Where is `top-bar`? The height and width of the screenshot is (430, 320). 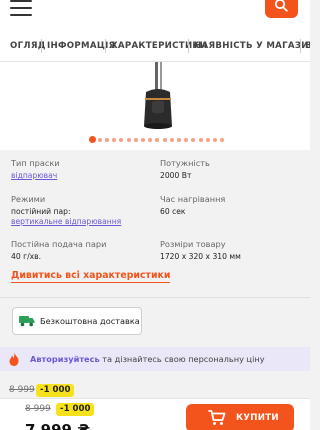 top-bar is located at coordinates (155, 16).